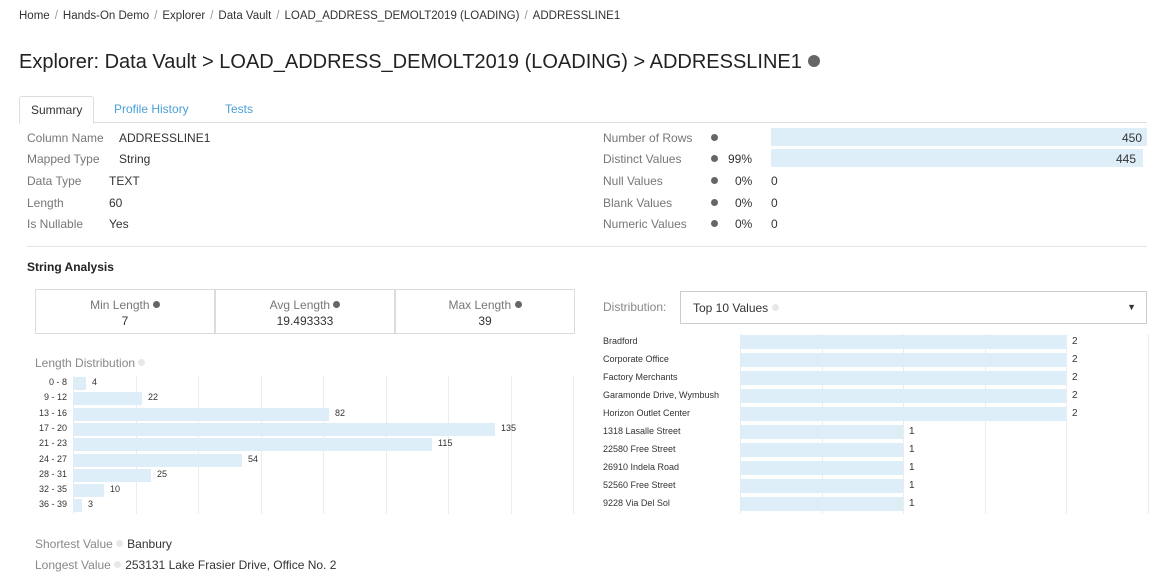 The width and height of the screenshot is (1152, 577). Describe the element at coordinates (231, 565) in the screenshot. I see `longest-value: 253131 Lake Frasier Drive, Office No. 2` at that location.